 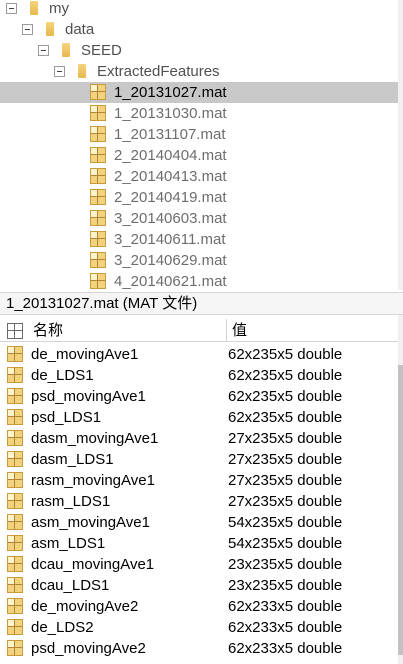 What do you see at coordinates (199, 9) in the screenshot?
I see `tree-folder-item: my` at bounding box center [199, 9].